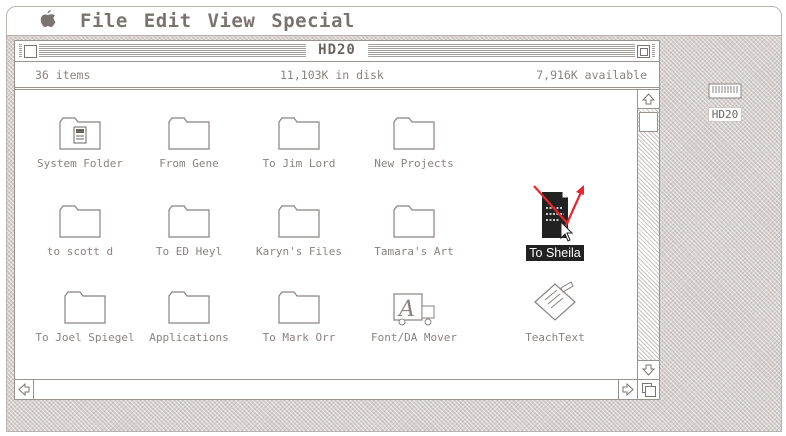 The width and height of the screenshot is (786, 436). What do you see at coordinates (591, 75) in the screenshot?
I see `disk-available: 7,916K available` at bounding box center [591, 75].